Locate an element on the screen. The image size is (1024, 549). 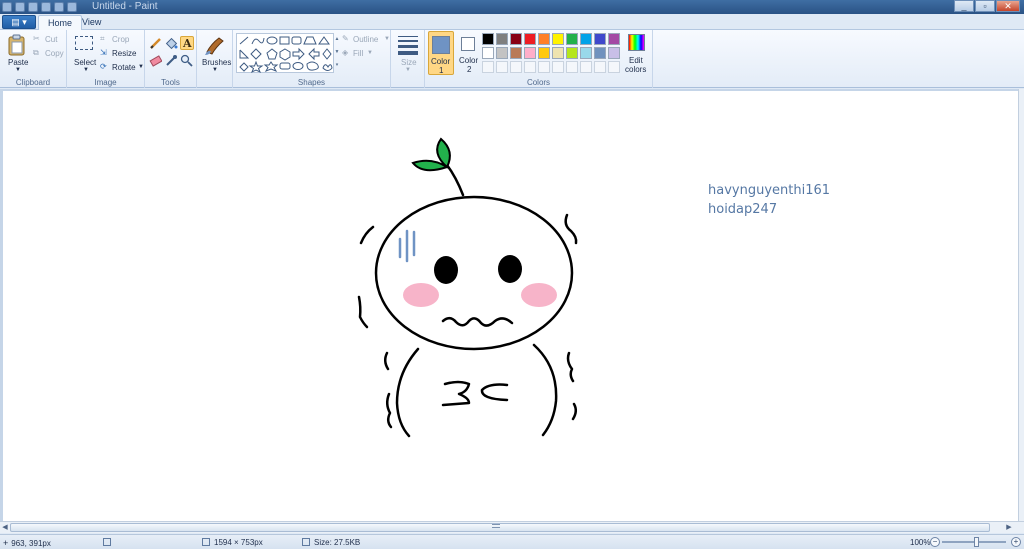
color-picker-tool is located at coordinates (171, 60).